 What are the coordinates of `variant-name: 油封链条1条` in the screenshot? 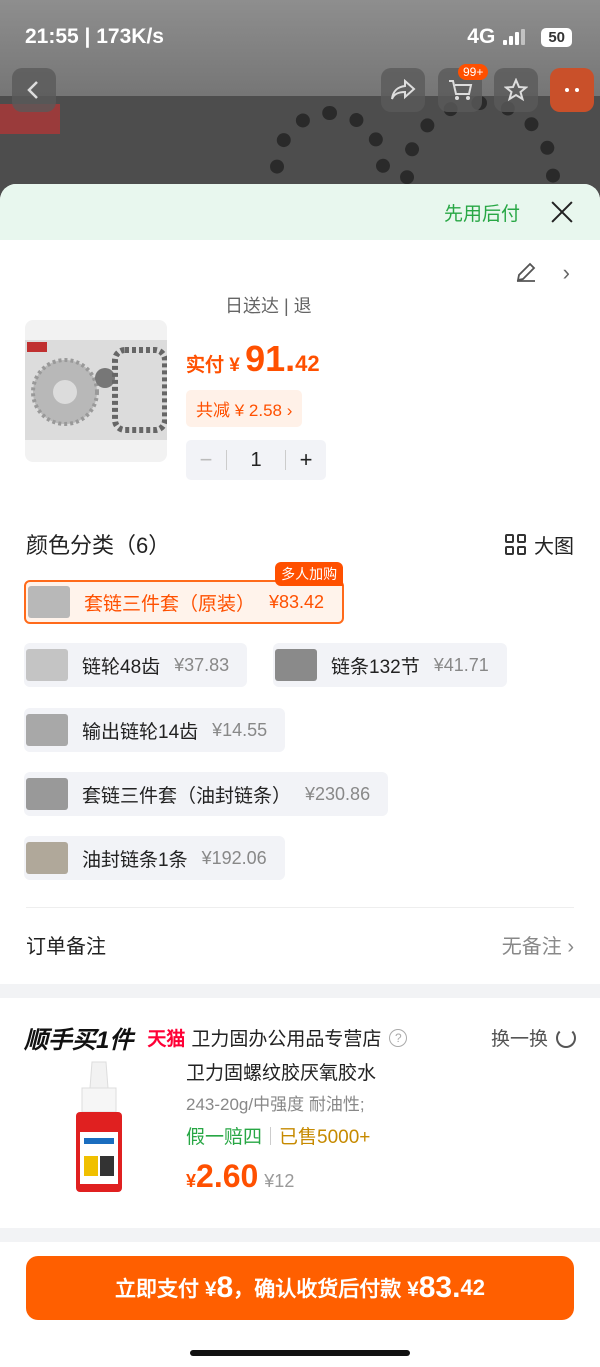 It's located at (135, 860).